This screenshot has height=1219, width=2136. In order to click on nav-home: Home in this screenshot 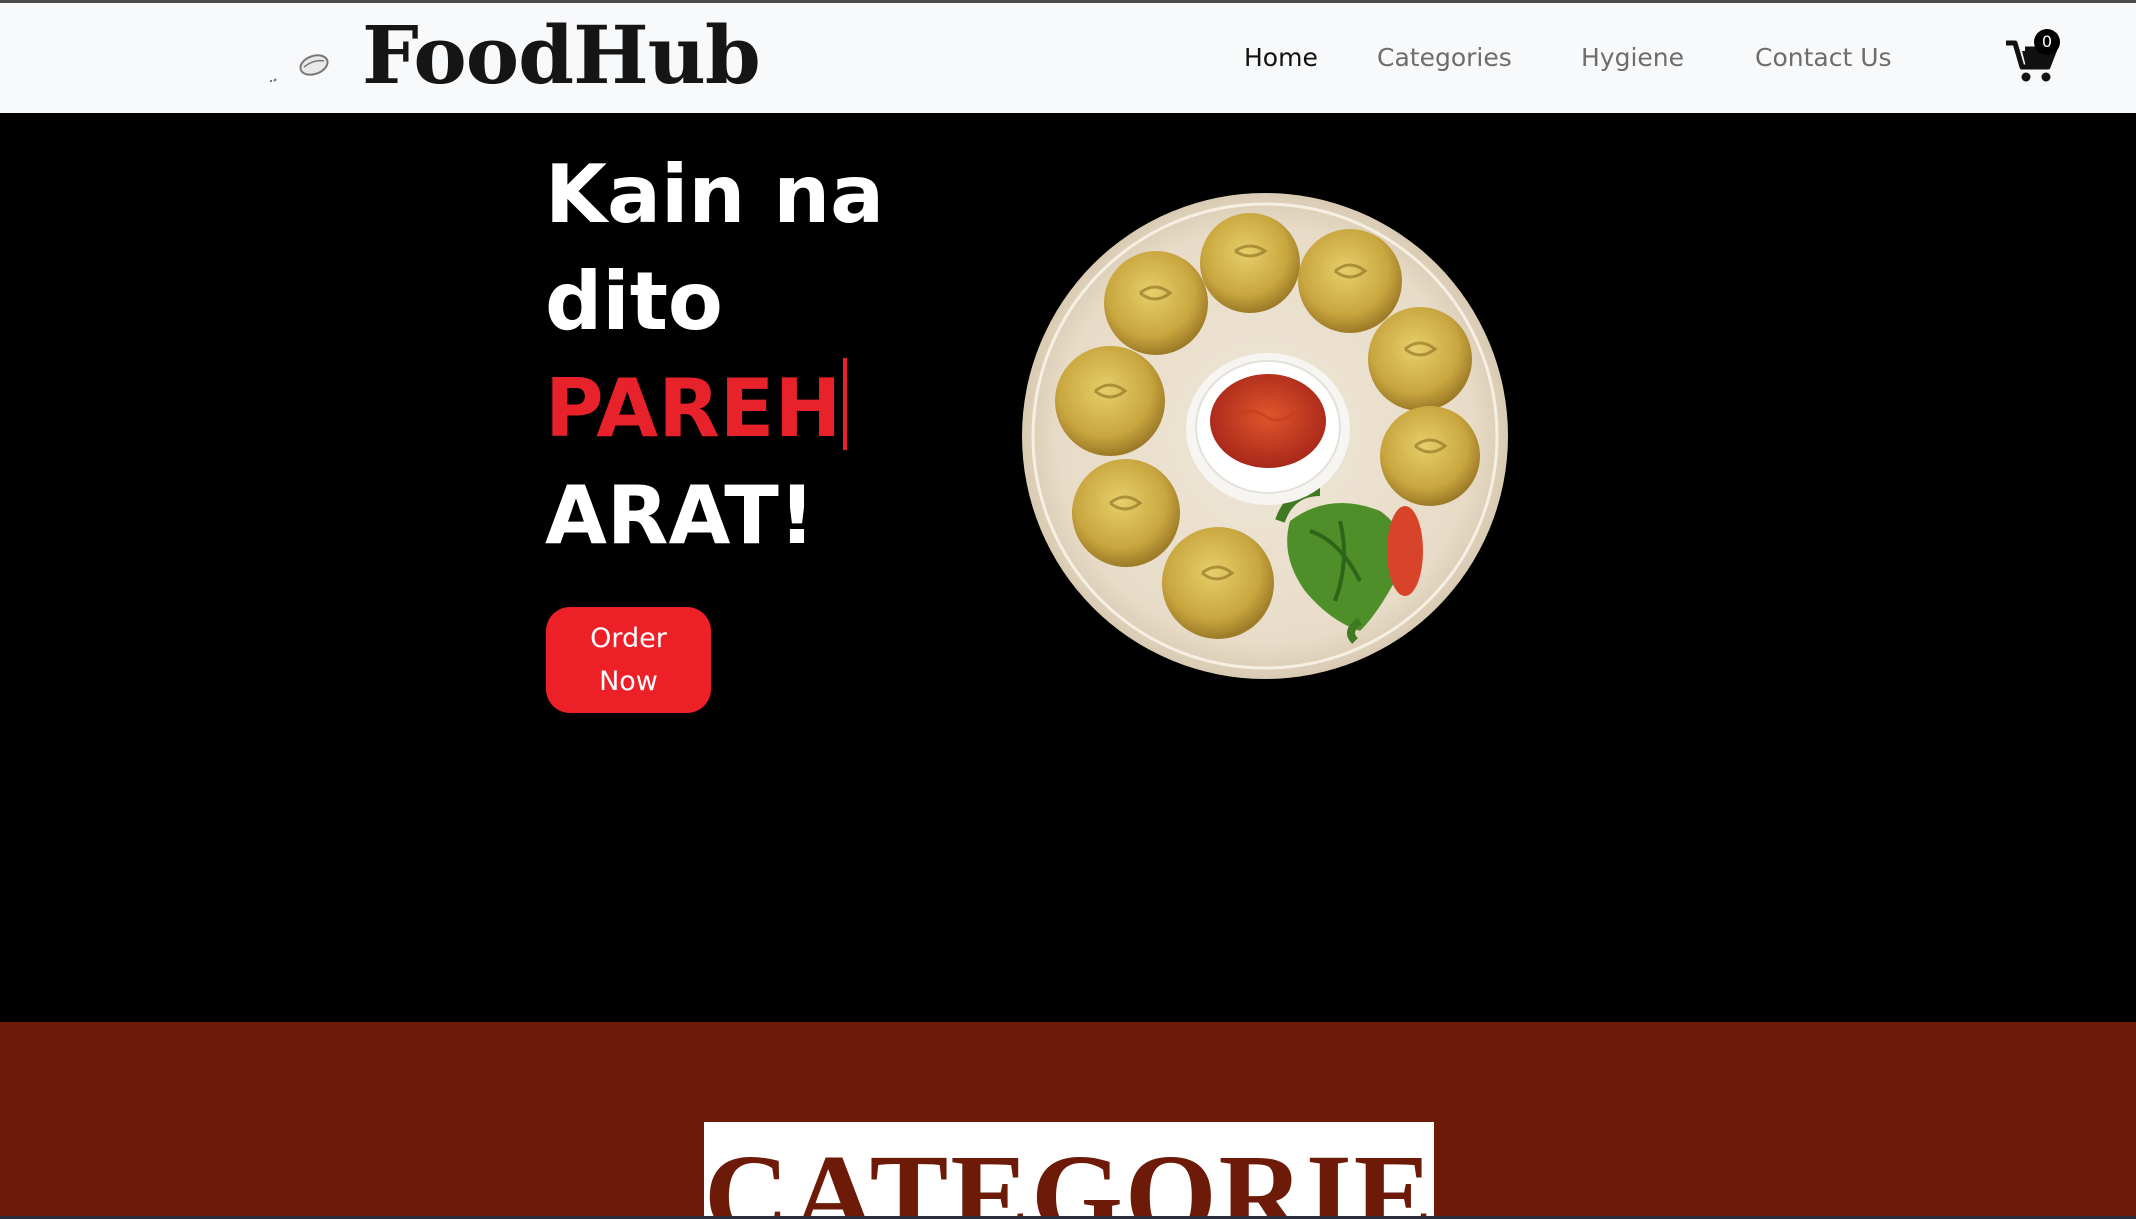, I will do `click(1281, 58)`.